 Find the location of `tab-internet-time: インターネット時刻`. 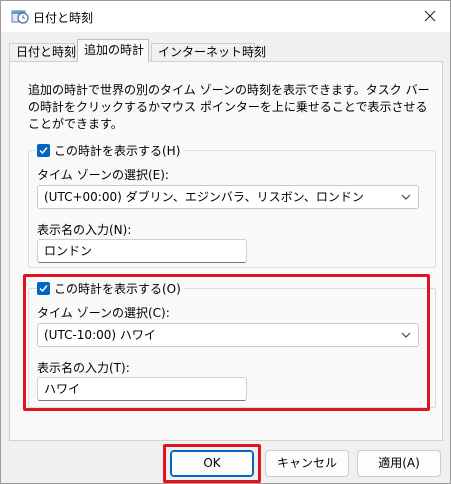

tab-internet-time: インターネット時刻 is located at coordinates (208, 52).